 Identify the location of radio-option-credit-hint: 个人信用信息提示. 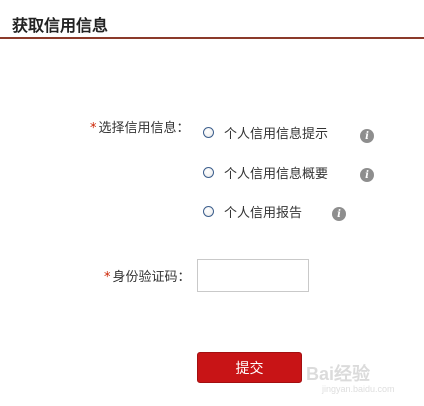
(266, 132).